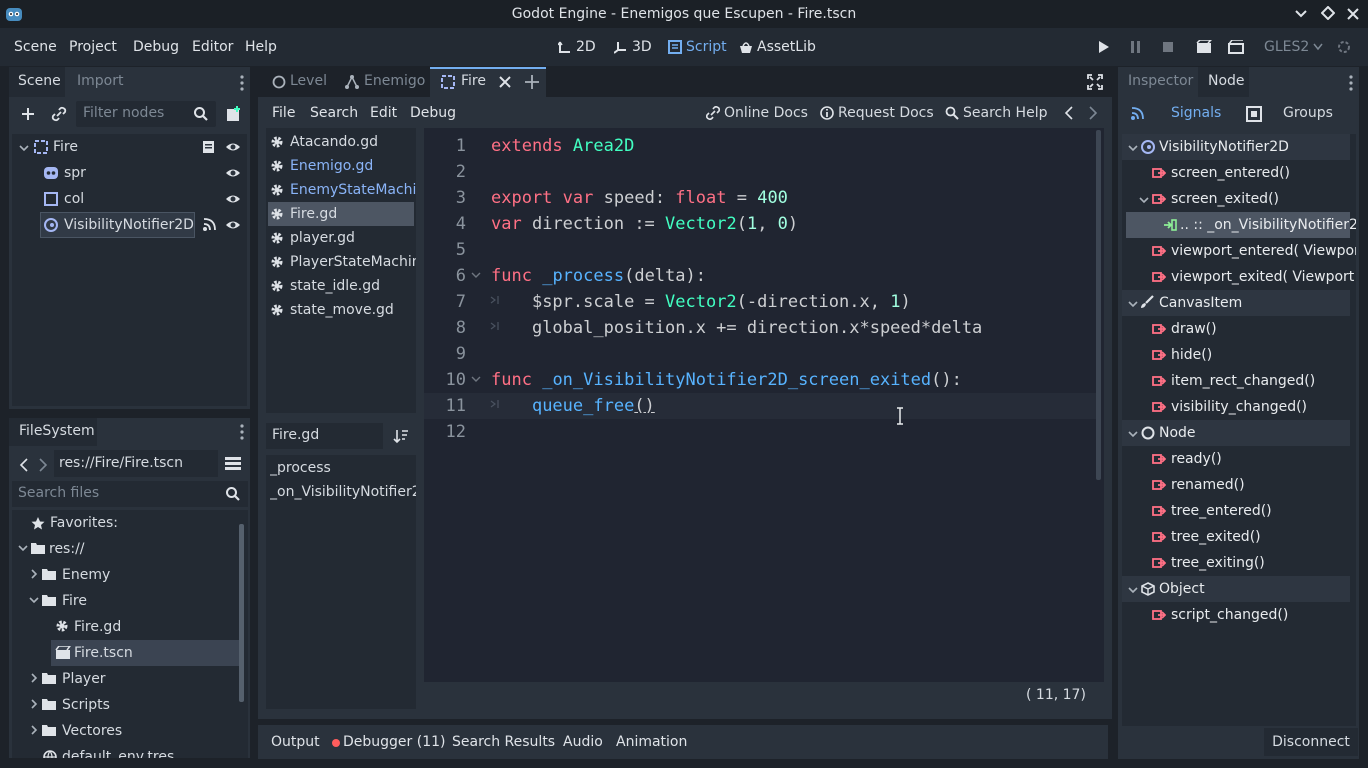  What do you see at coordinates (401, 436) in the screenshot?
I see `sort-icon` at bounding box center [401, 436].